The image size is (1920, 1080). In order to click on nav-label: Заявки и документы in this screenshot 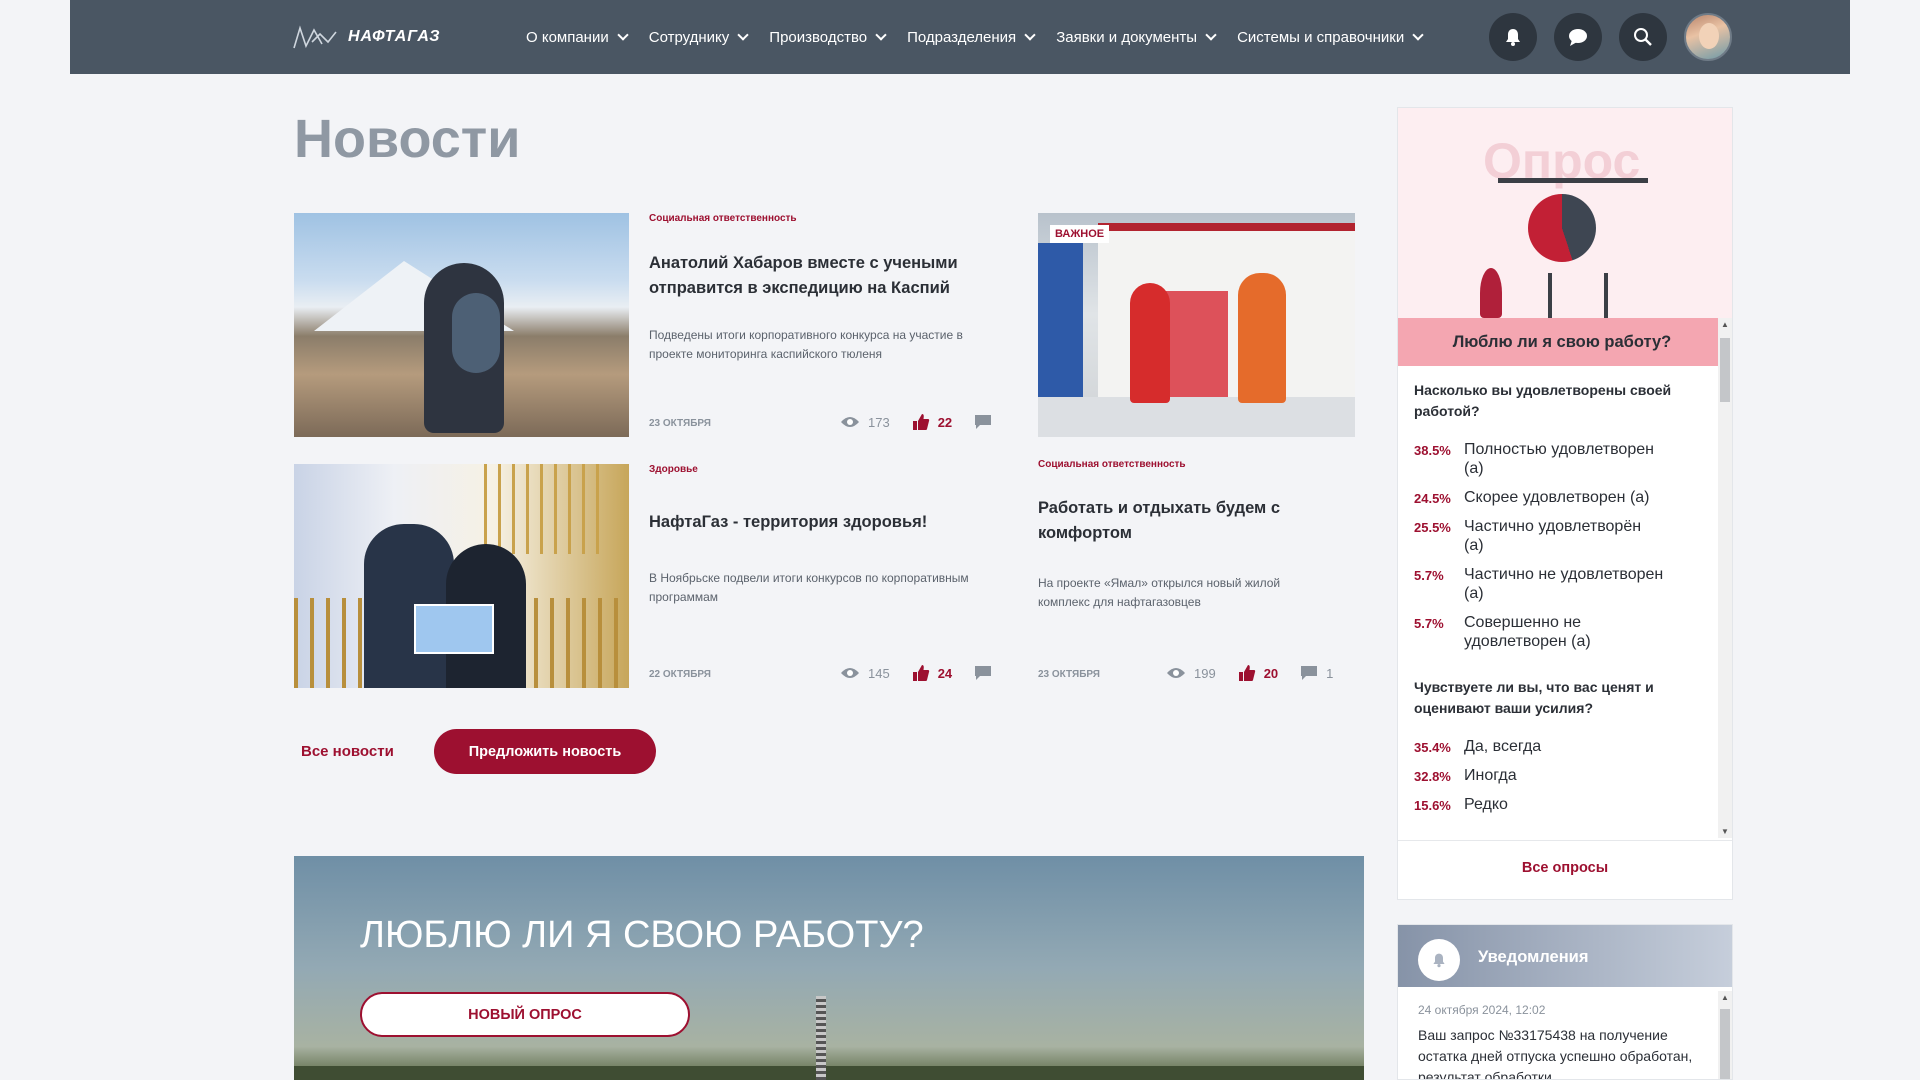, I will do `click(1127, 37)`.